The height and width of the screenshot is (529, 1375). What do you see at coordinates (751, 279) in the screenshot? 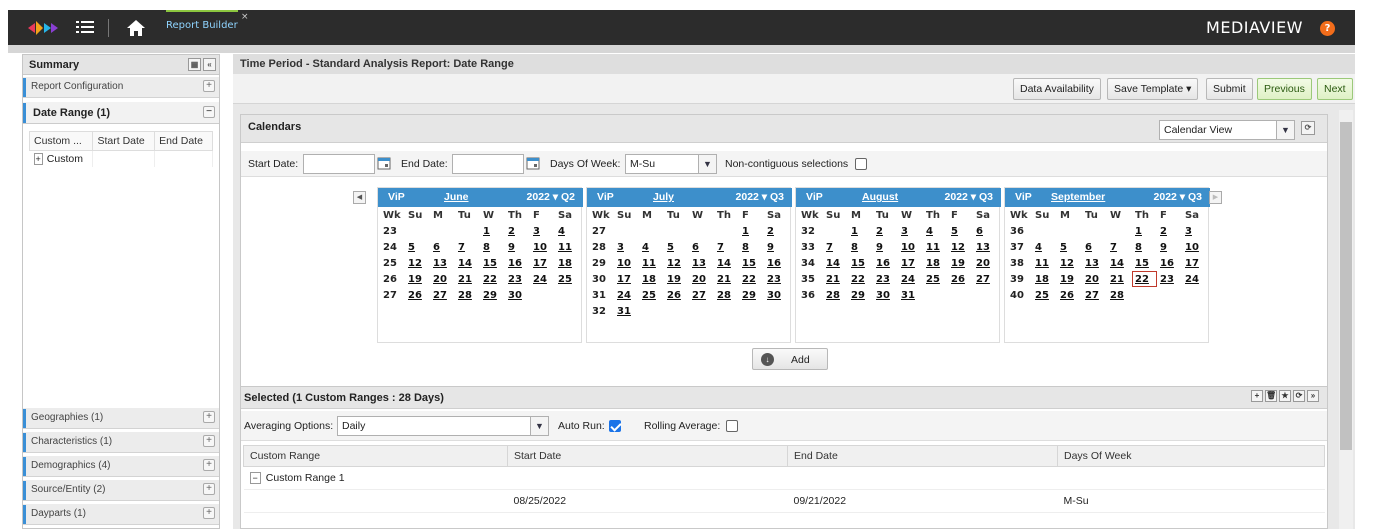
I see `day-cell: 22` at bounding box center [751, 279].